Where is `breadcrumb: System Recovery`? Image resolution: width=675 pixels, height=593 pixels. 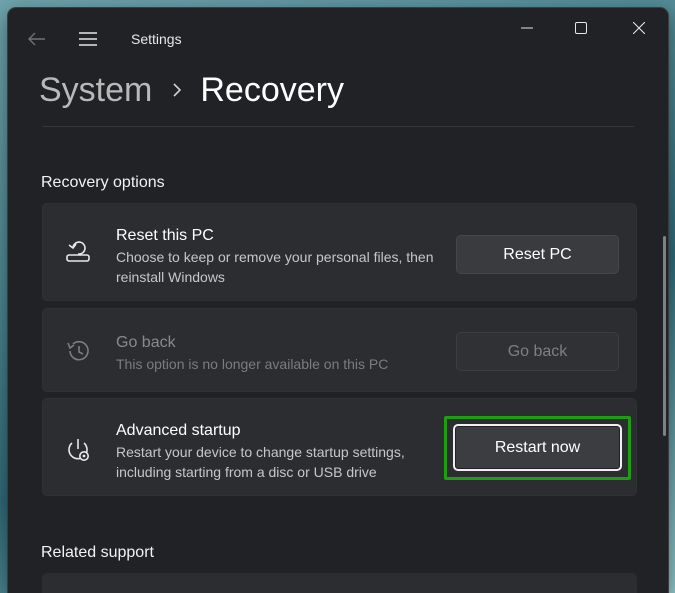
breadcrumb: System Recovery is located at coordinates (191, 90).